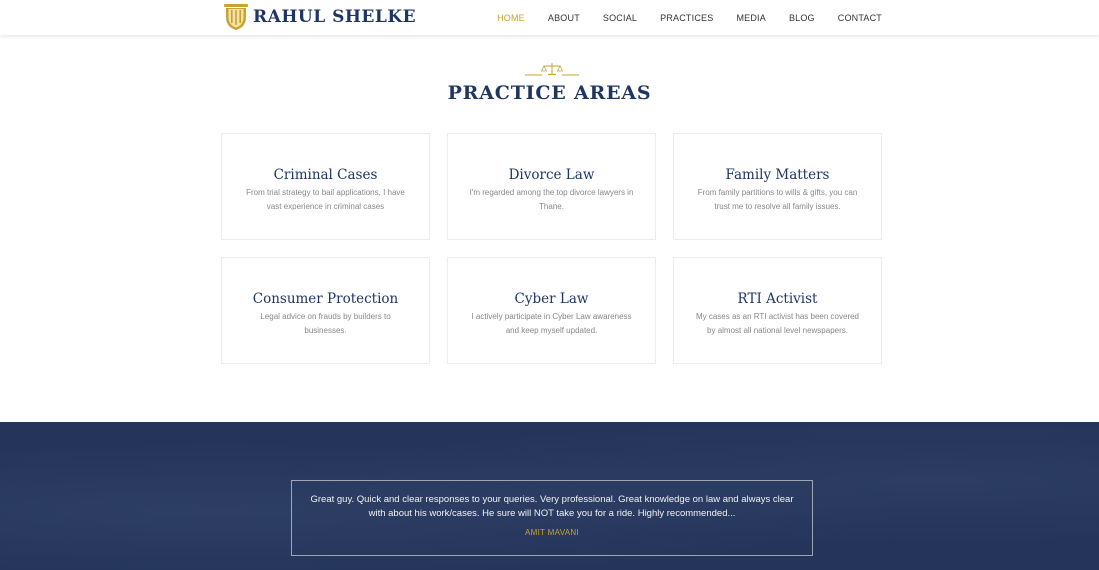  Describe the element at coordinates (236, 17) in the screenshot. I see `pillar-icon` at that location.